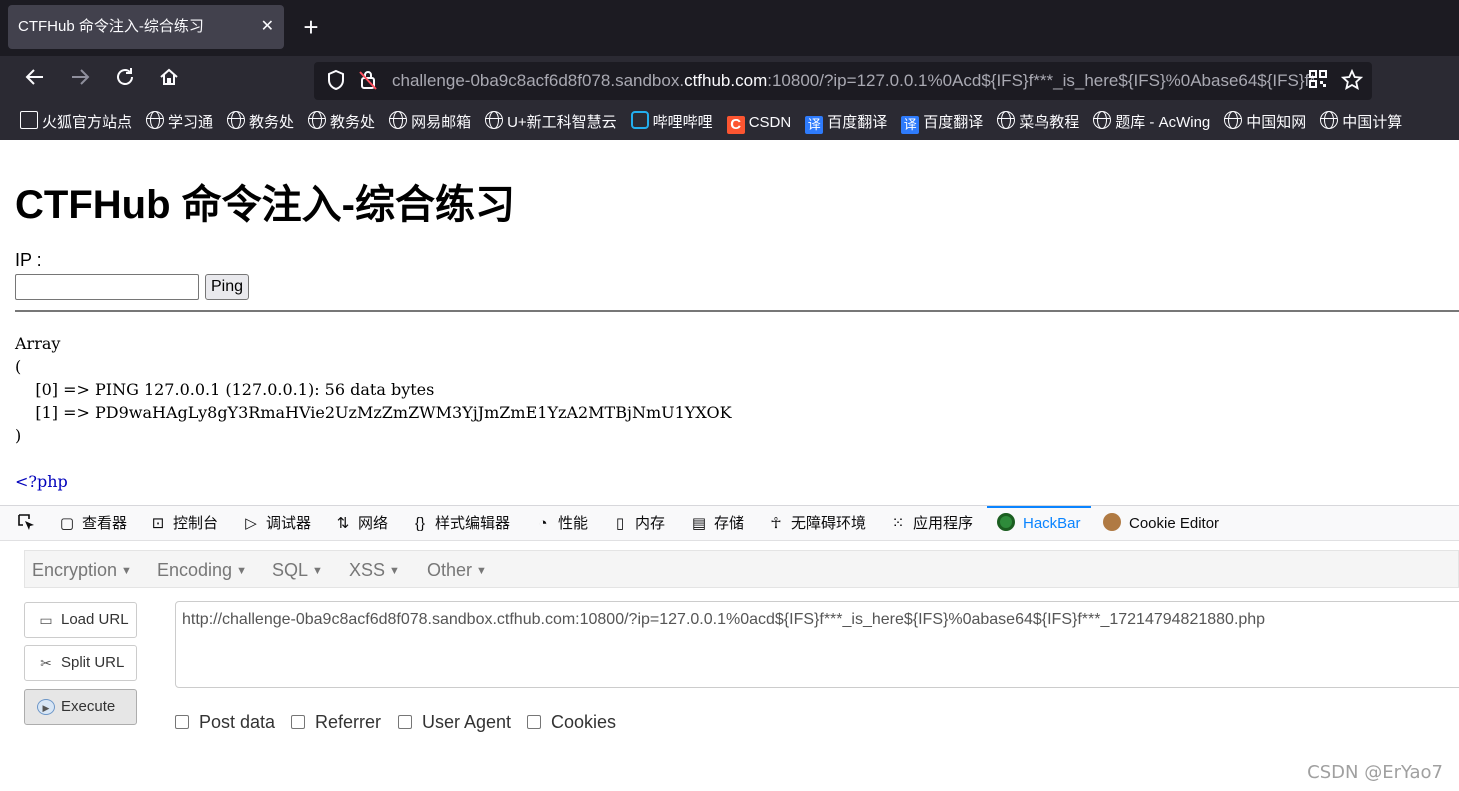  Describe the element at coordinates (348, 722) in the screenshot. I see `option-label: Referrer` at that location.